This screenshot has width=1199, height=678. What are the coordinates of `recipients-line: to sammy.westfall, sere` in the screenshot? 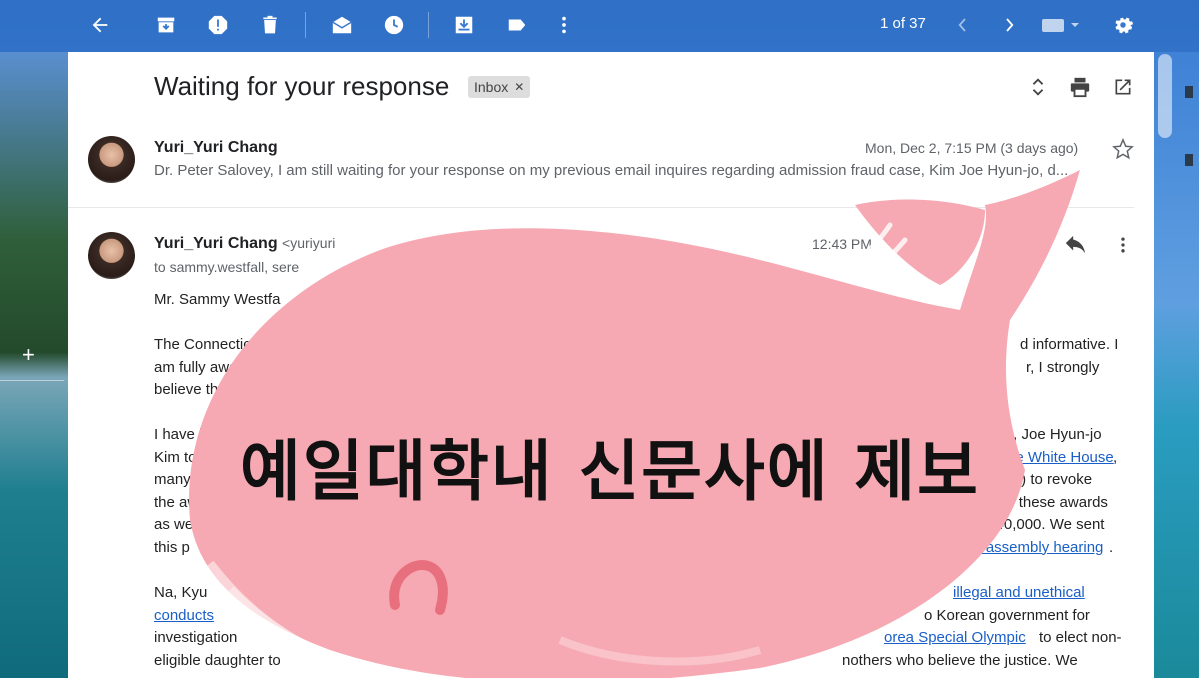 It's located at (226, 267).